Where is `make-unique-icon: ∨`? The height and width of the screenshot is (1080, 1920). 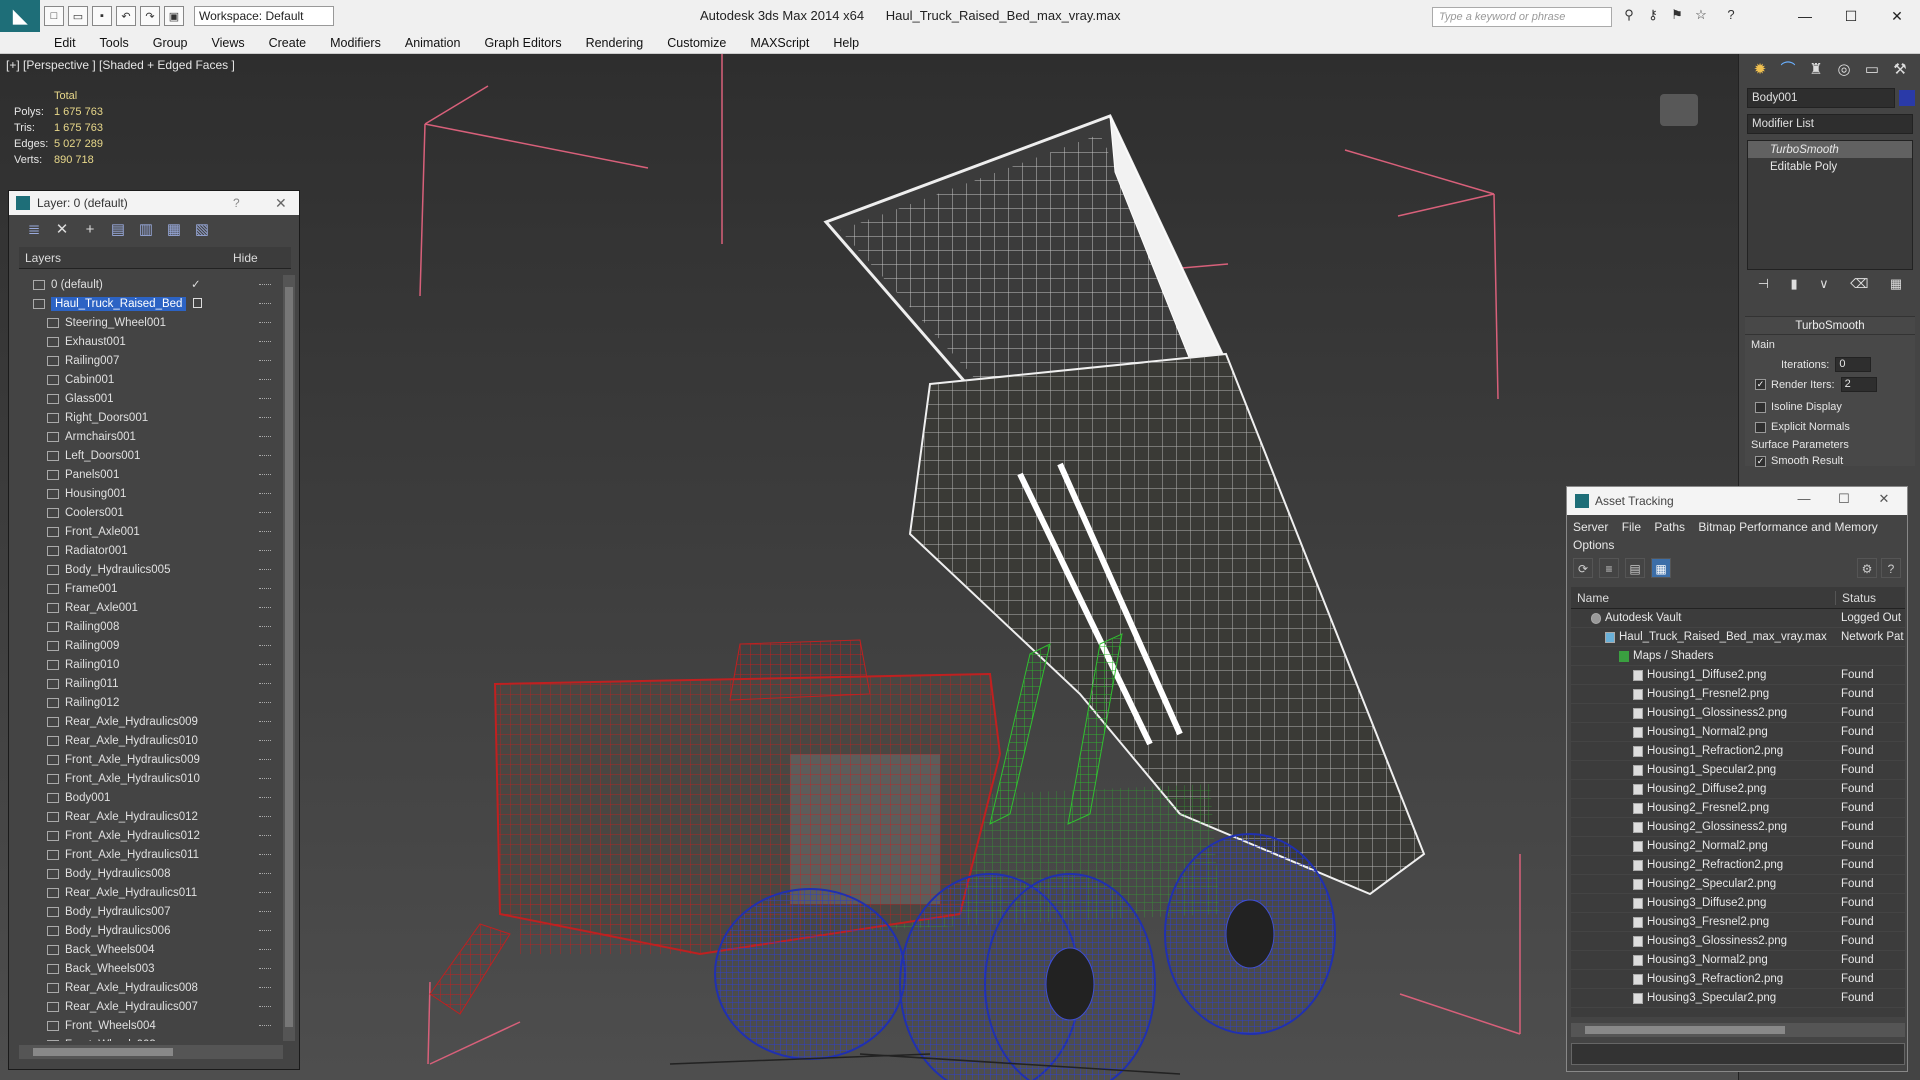
make-unique-icon: ∨ is located at coordinates (1824, 287).